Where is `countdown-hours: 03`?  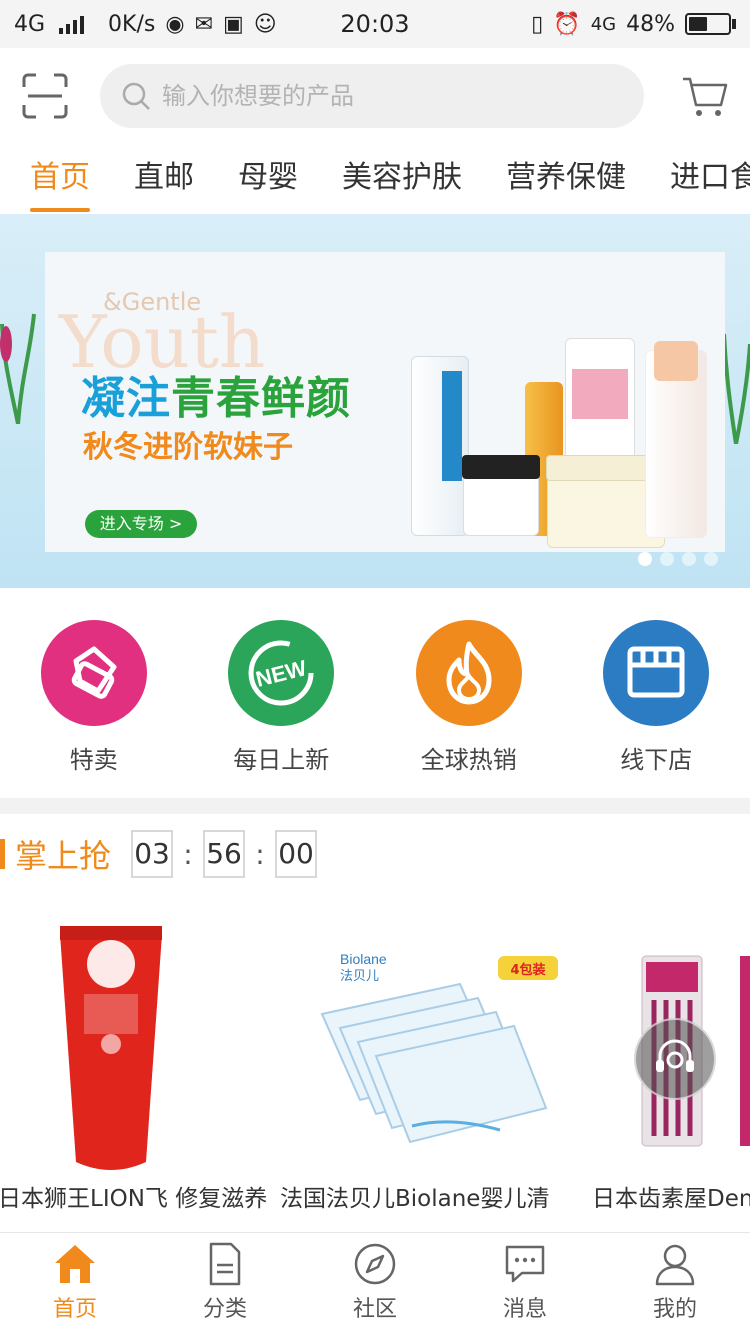
countdown-hours: 03 is located at coordinates (152, 854).